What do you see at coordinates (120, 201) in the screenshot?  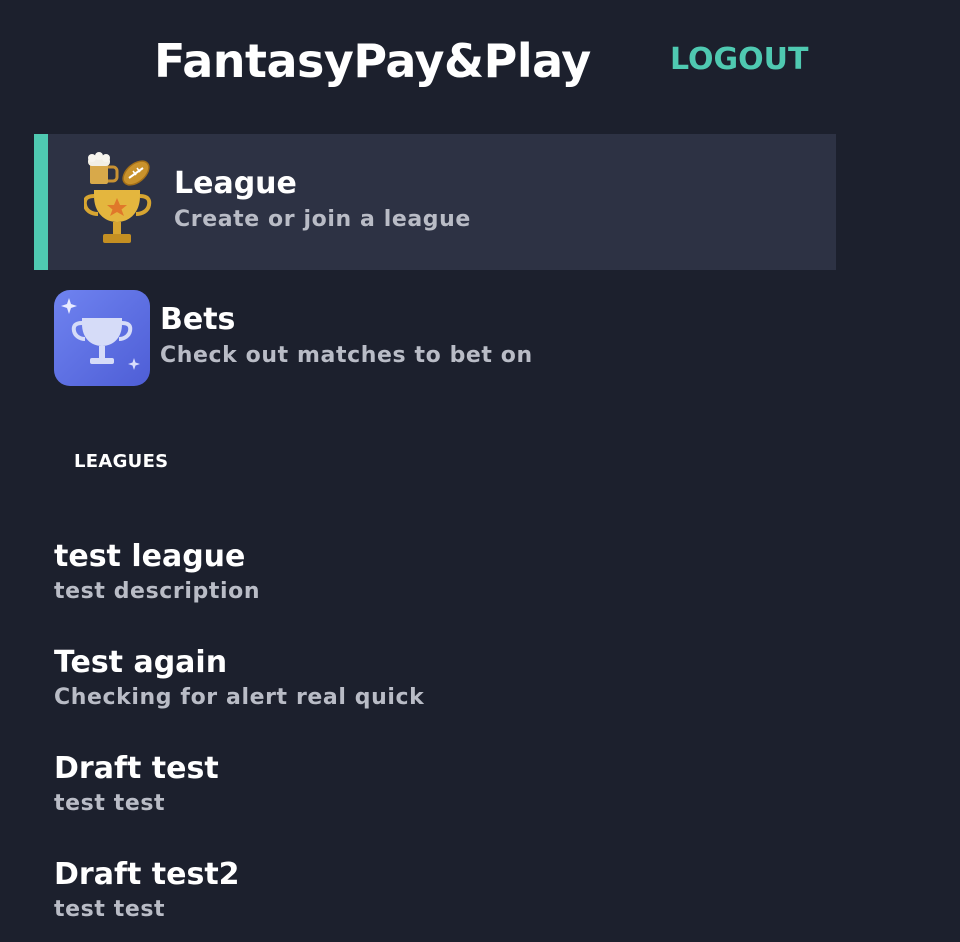 I see `trophy-football-icon` at bounding box center [120, 201].